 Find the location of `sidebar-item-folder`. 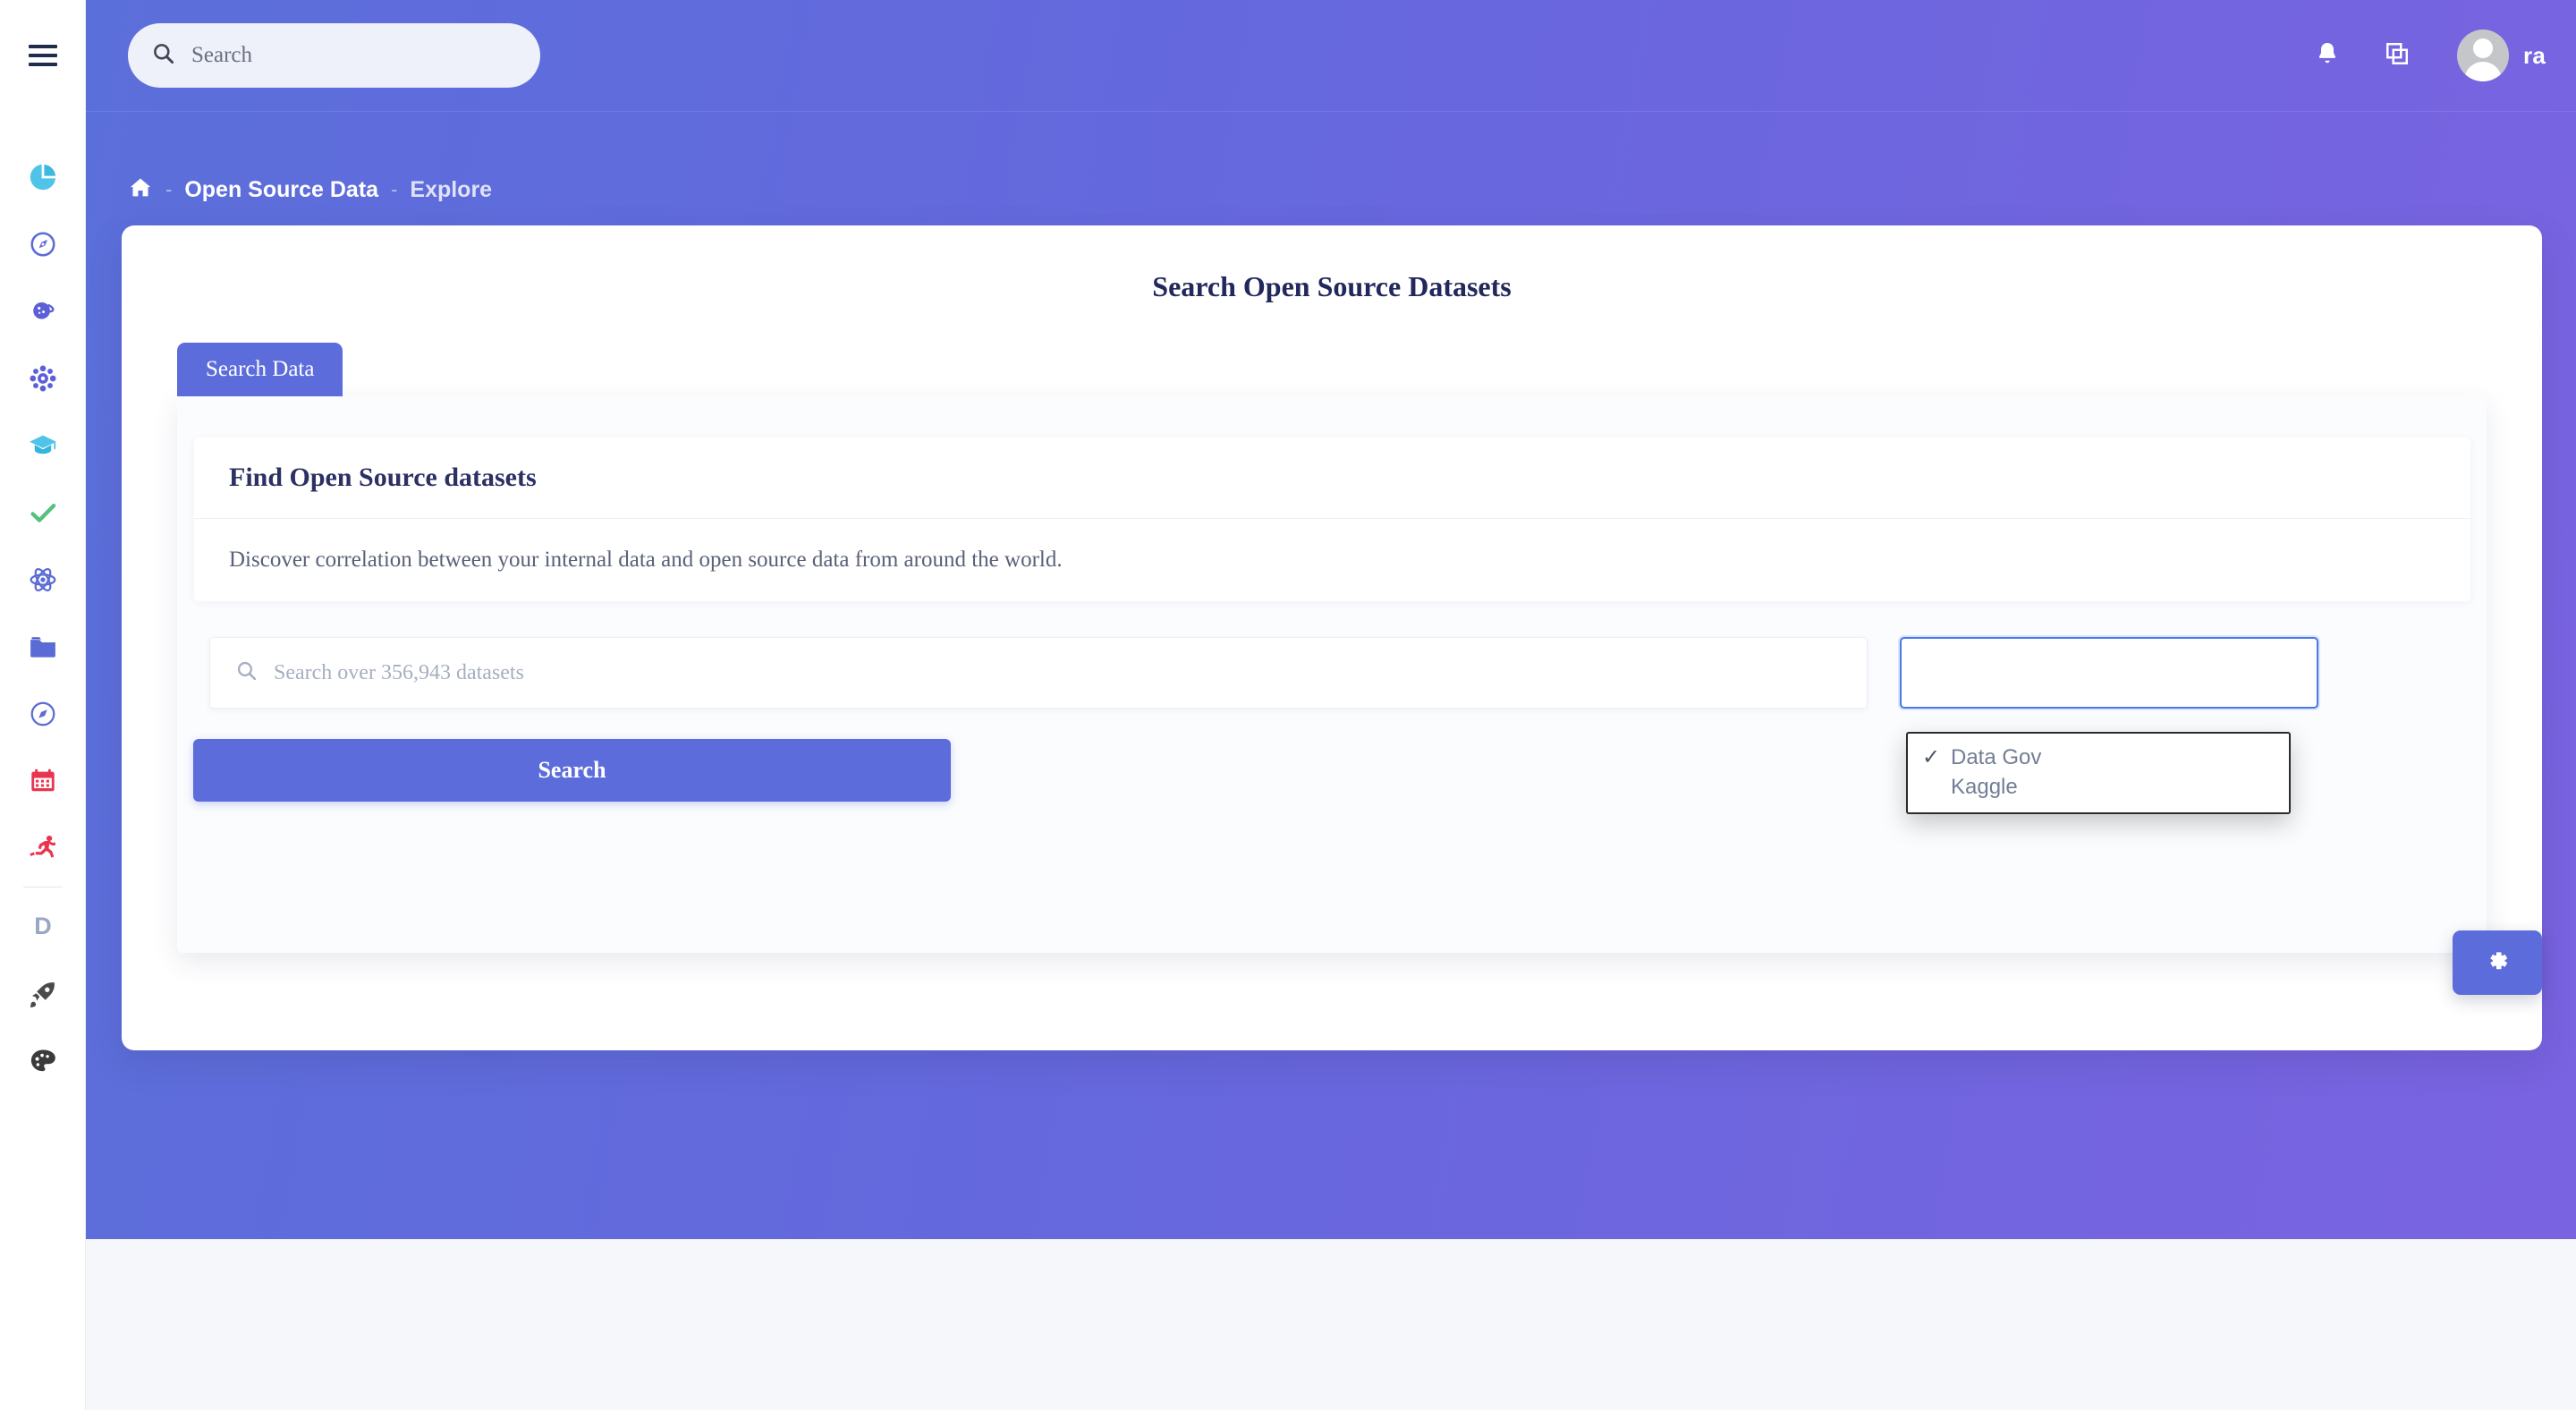

sidebar-item-folder is located at coordinates (43, 647).